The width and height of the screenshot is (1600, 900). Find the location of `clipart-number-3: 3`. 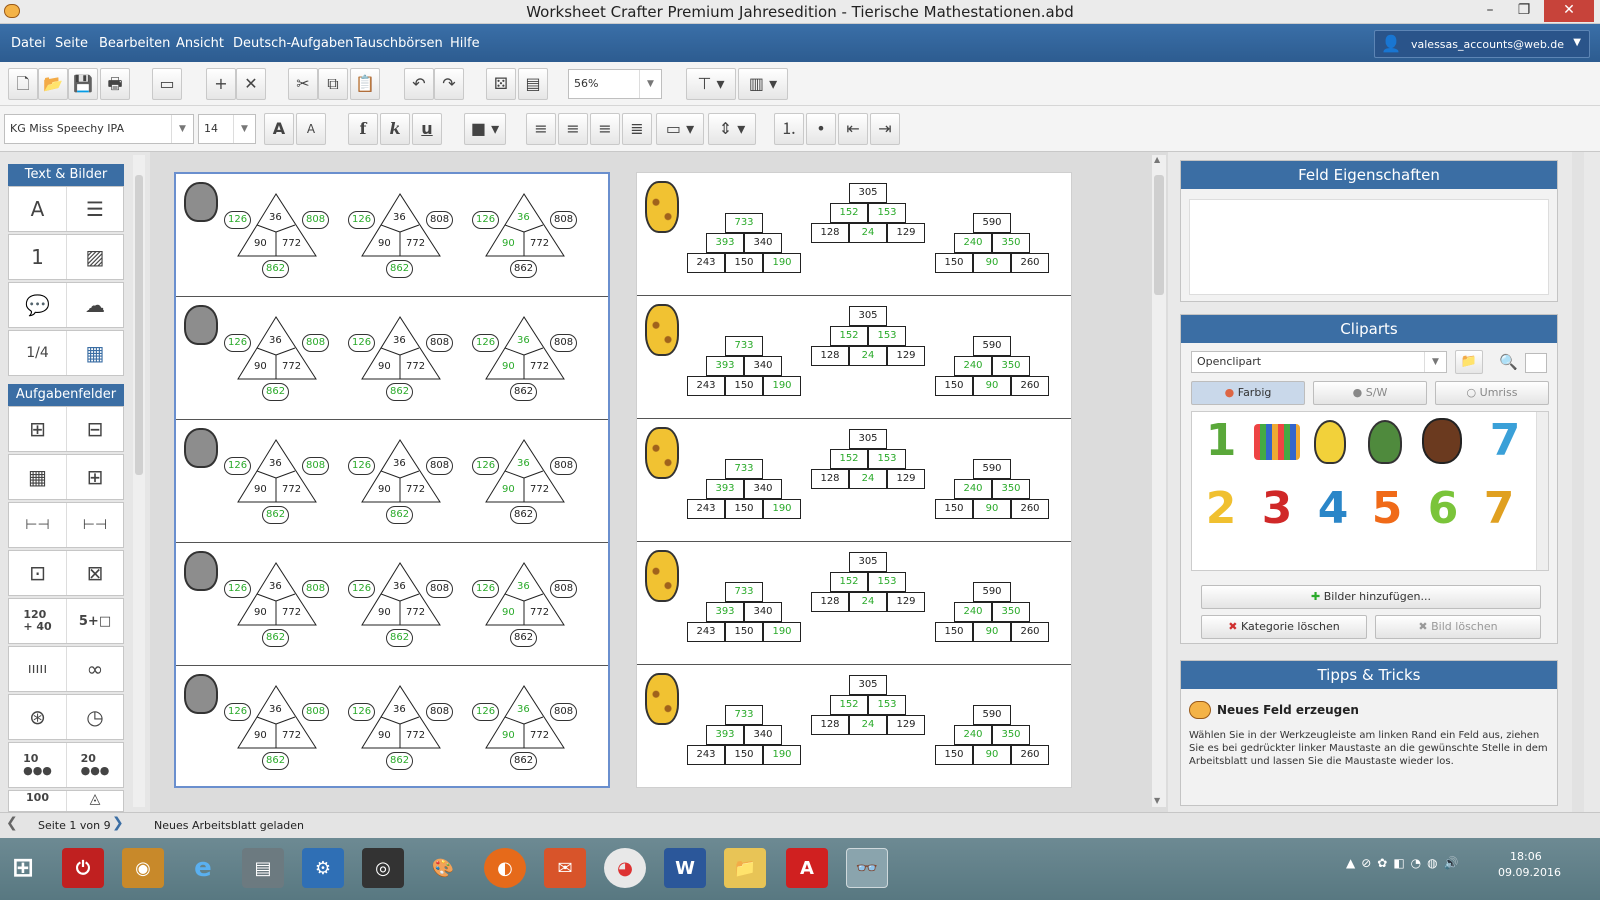

clipart-number-3: 3 is located at coordinates (1277, 509).